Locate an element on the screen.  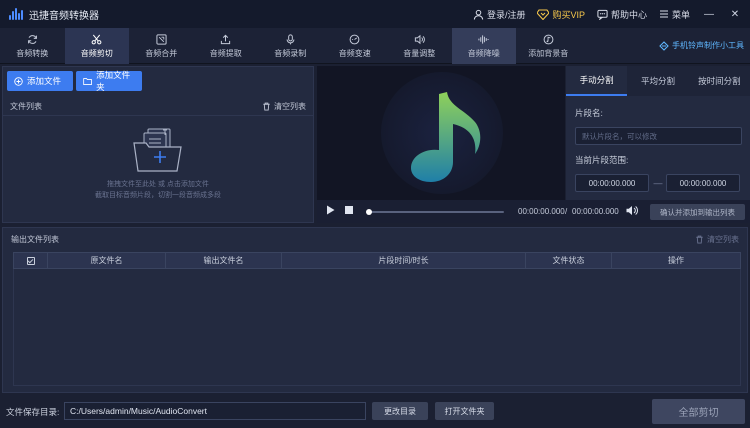
column-header: 片段时间/时长 is located at coordinates (404, 260).